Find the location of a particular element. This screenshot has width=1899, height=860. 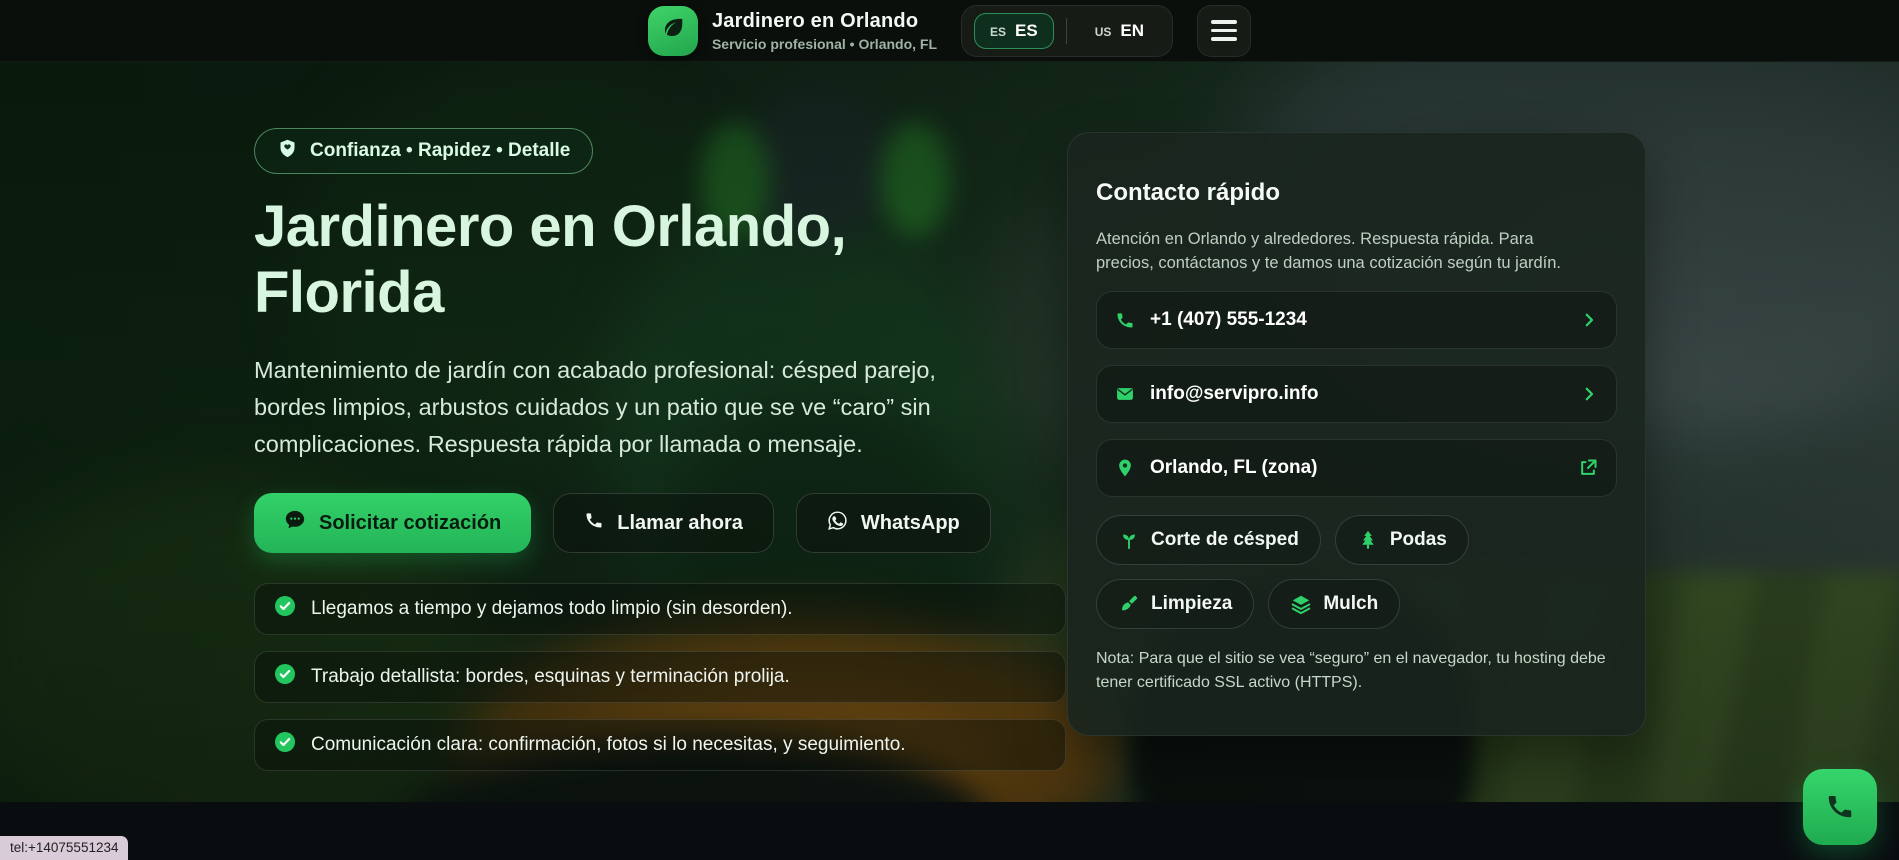

page-title-line1: Jardinero en Orlando, is located at coordinates (550, 226).